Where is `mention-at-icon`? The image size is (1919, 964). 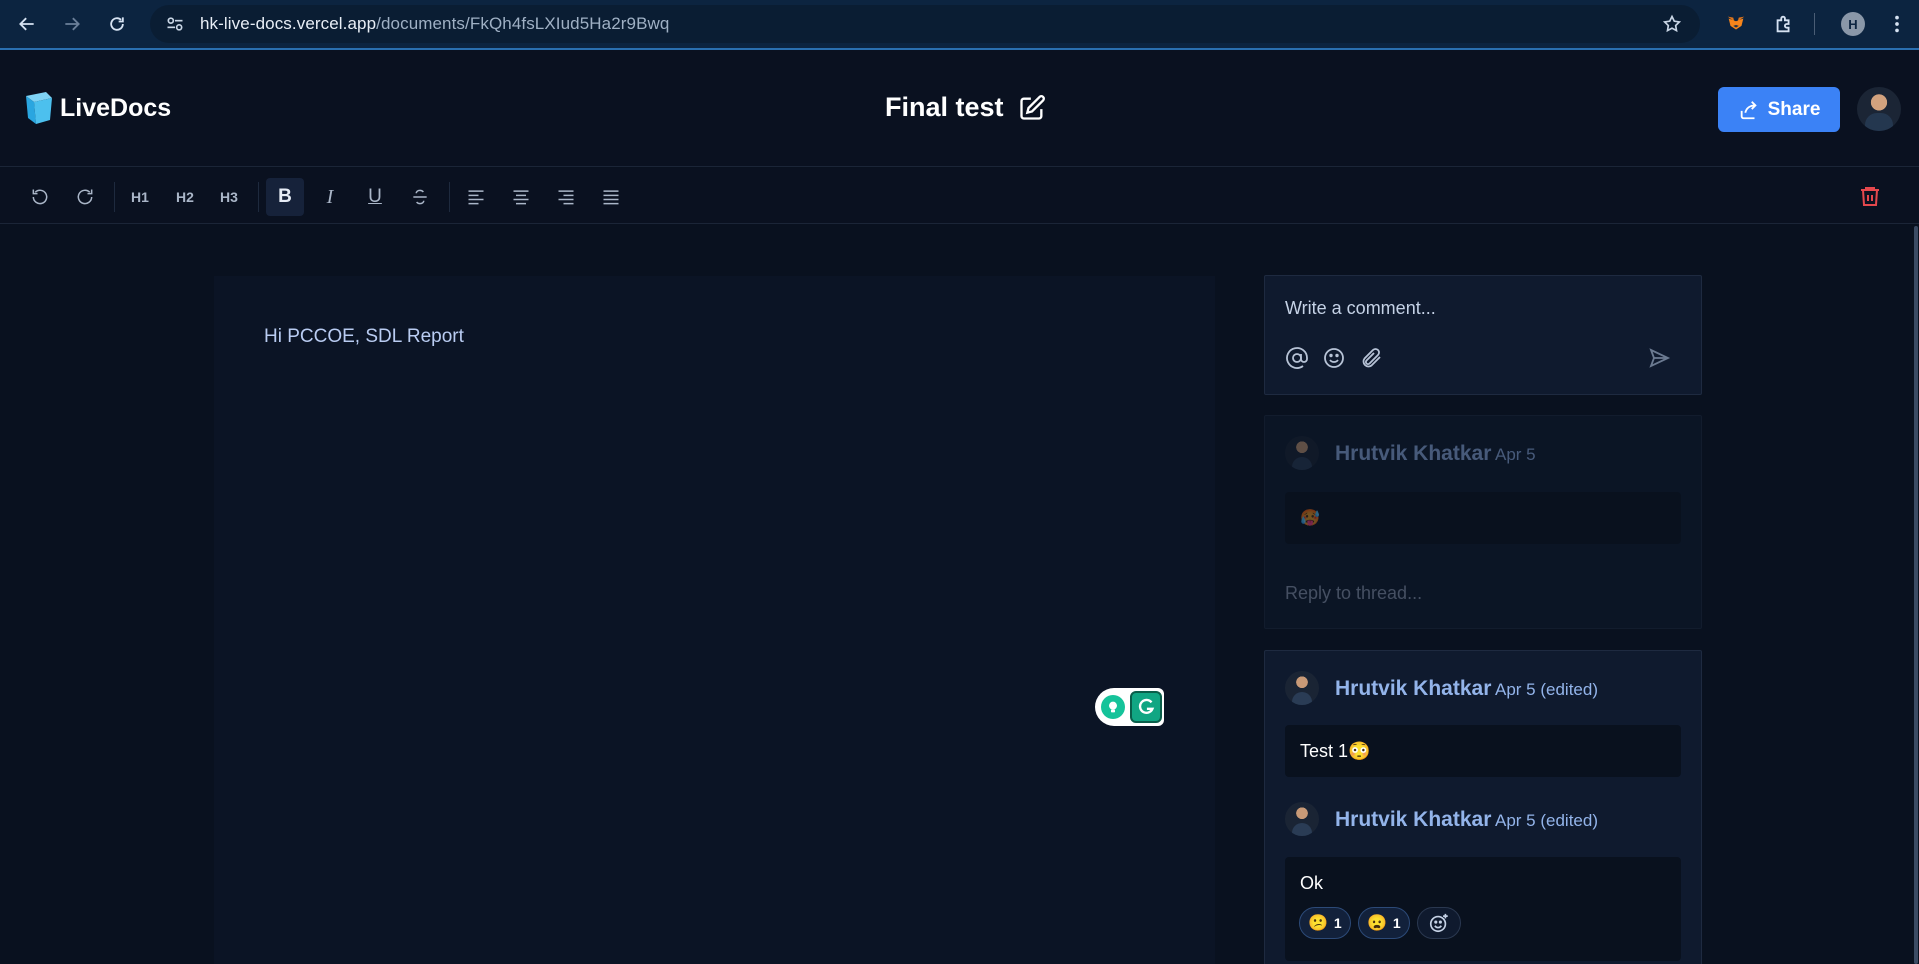
mention-at-icon is located at coordinates (1297, 358).